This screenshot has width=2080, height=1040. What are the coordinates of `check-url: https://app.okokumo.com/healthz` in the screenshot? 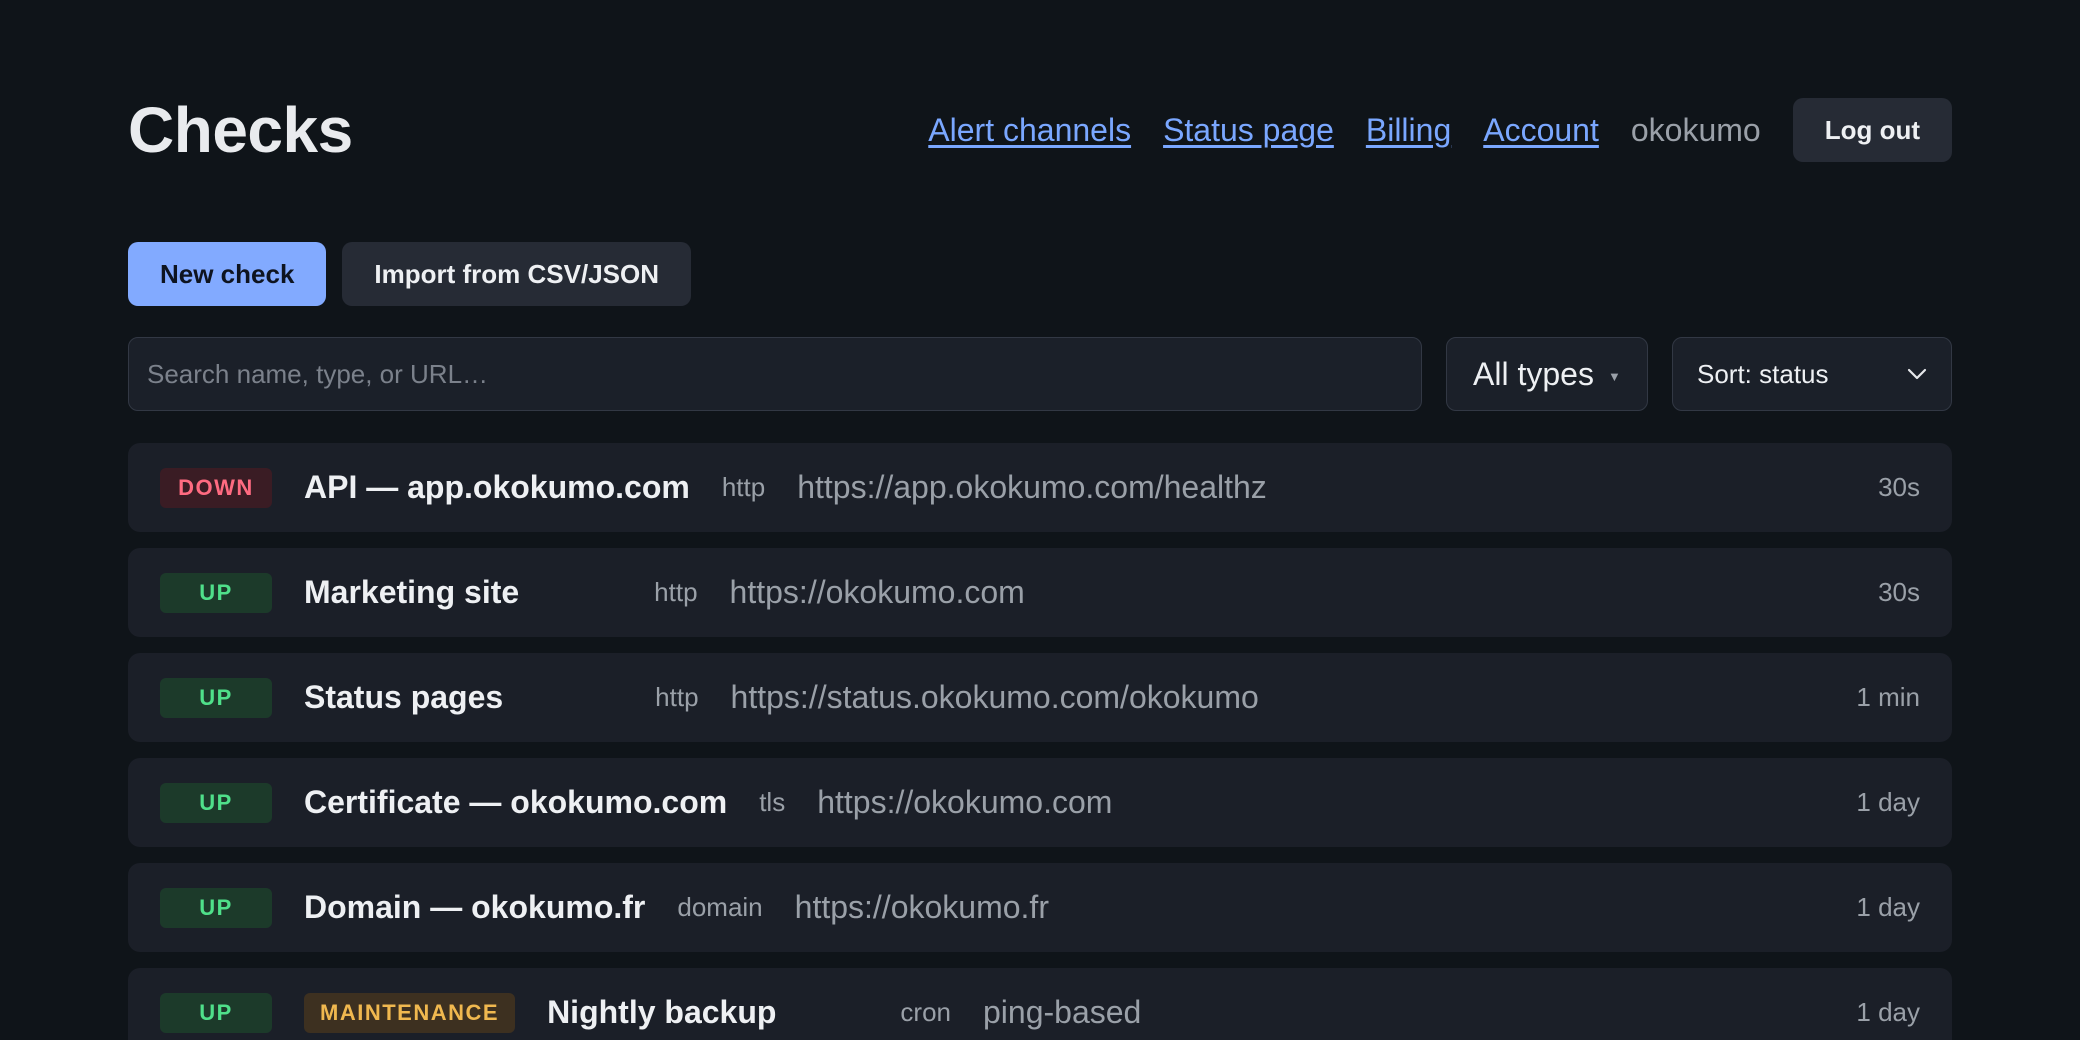 It's located at (1032, 487).